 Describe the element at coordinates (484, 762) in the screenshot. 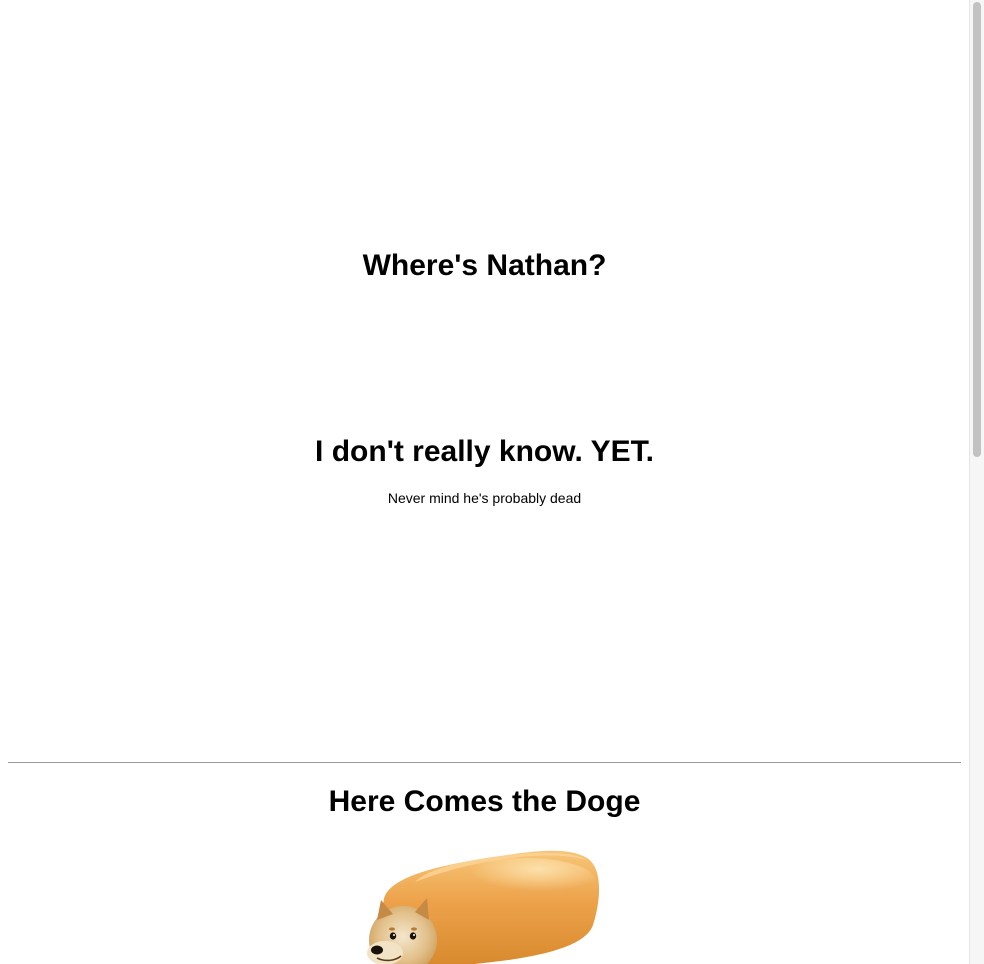

I see `section-divider` at that location.